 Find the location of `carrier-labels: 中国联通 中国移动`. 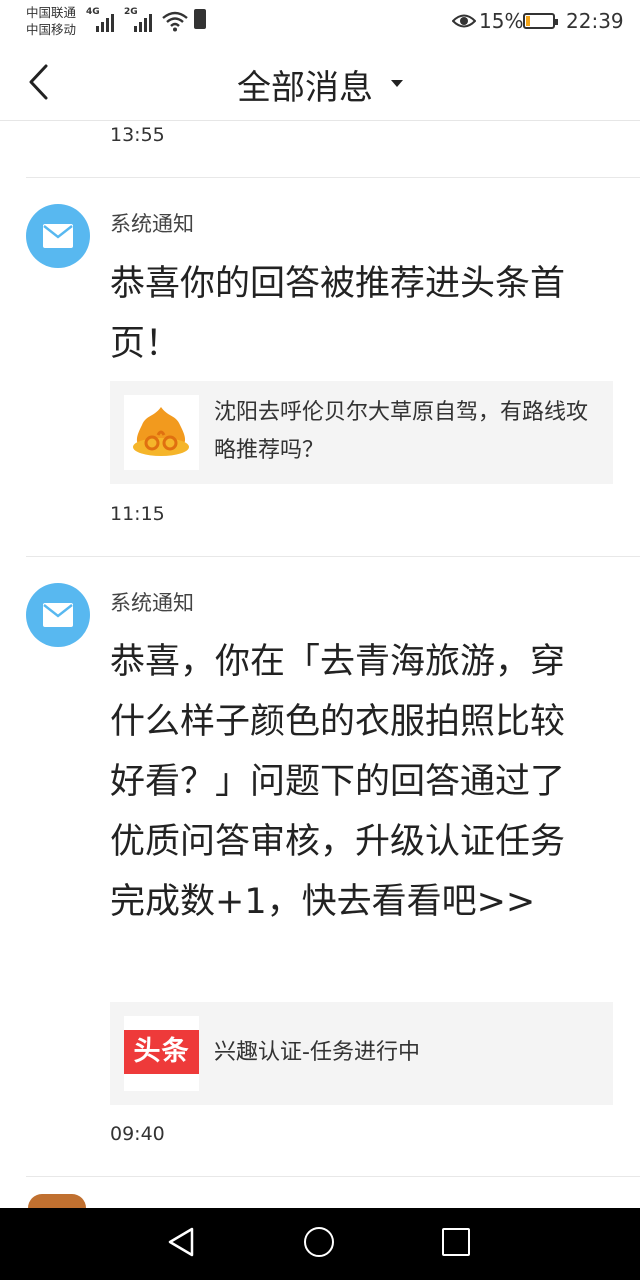

carrier-labels: 中国联通 中国移动 is located at coordinates (51, 21).